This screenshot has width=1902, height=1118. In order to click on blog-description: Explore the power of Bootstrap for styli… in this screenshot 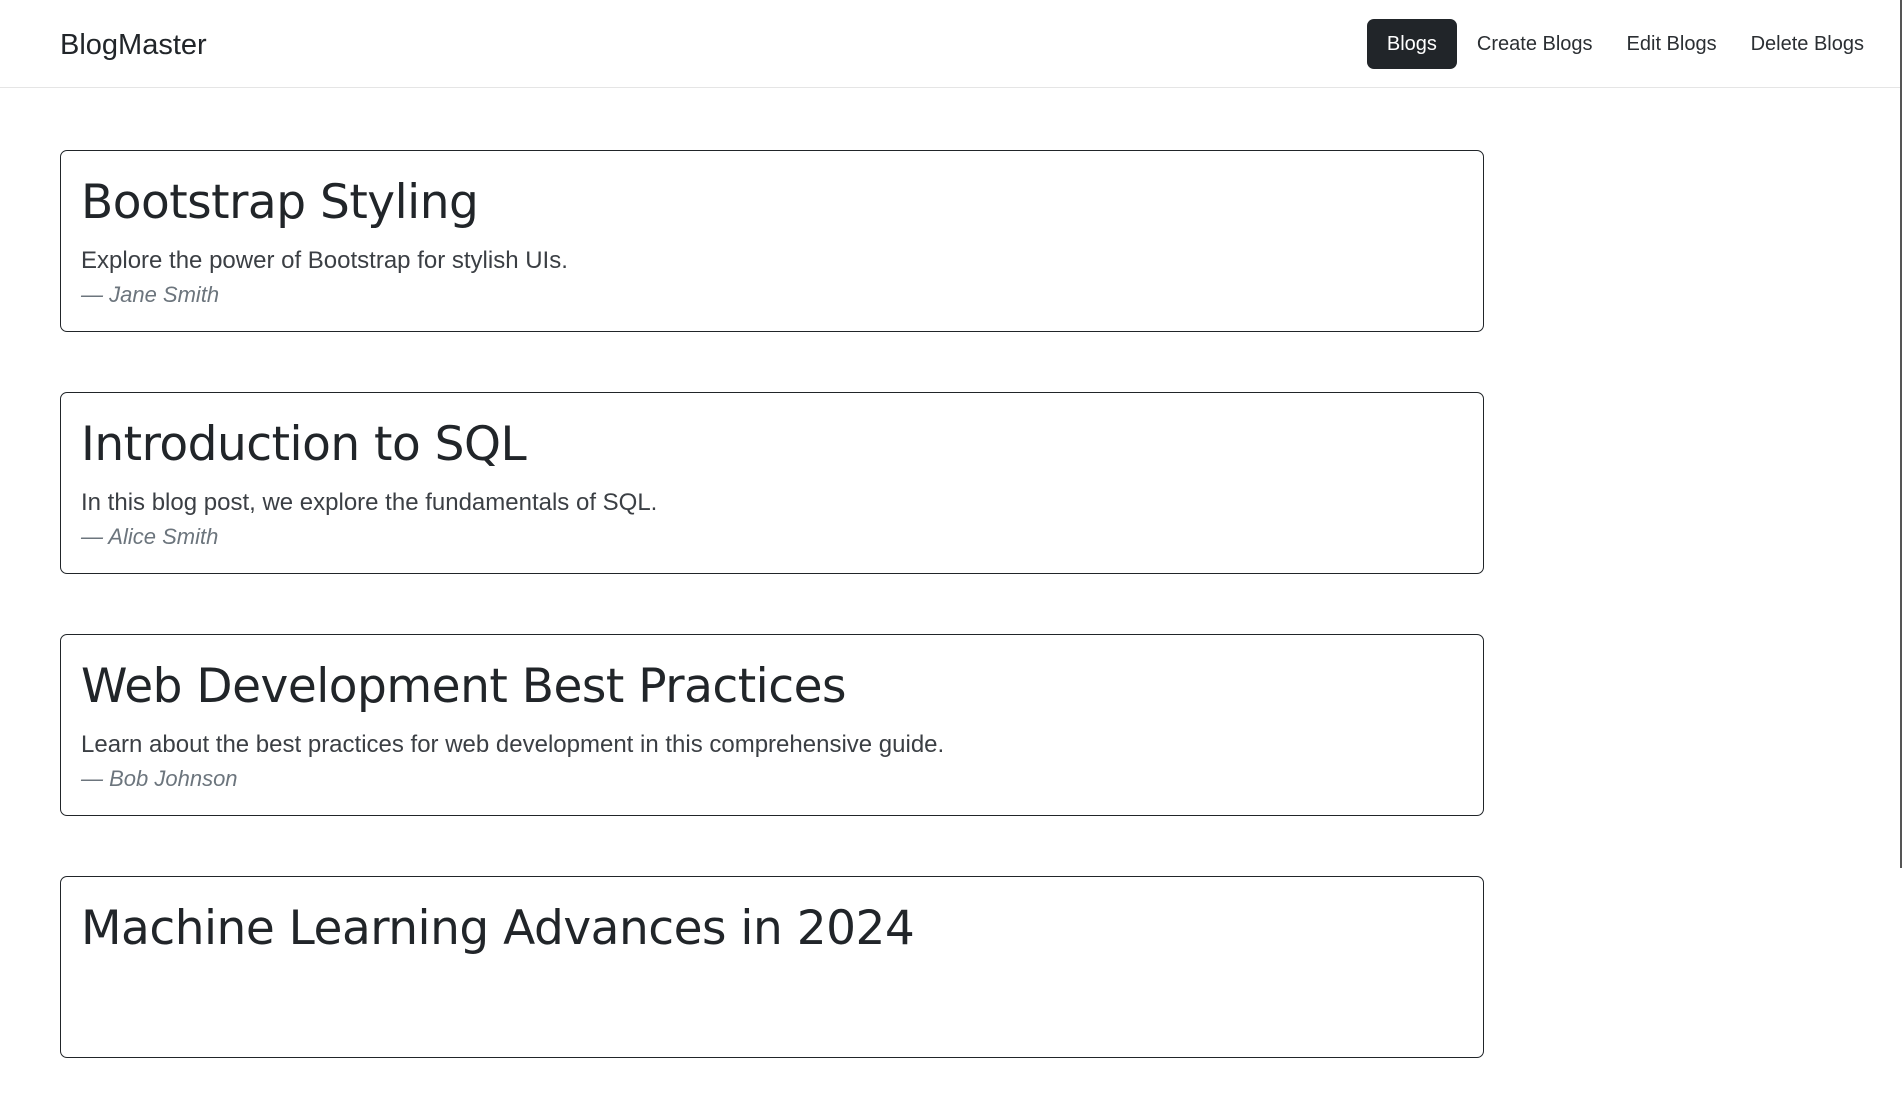, I will do `click(324, 260)`.